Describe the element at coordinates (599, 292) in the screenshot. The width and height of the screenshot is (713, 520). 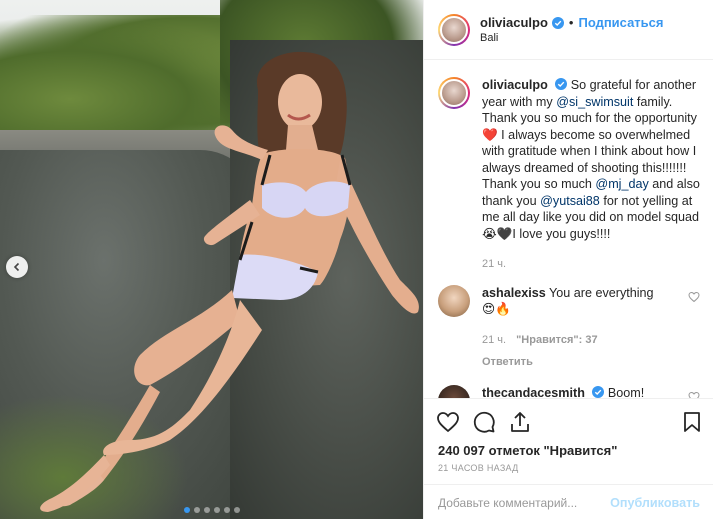
I see `comment-text: You are everything` at that location.